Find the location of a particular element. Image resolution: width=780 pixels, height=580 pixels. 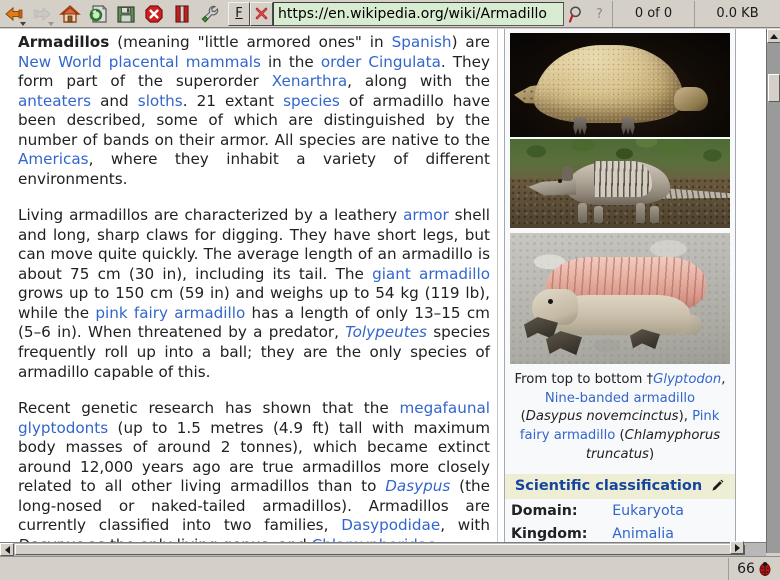

browser-toolbar: F ? 0 of 0 0.0 KB is located at coordinates (390, 14).